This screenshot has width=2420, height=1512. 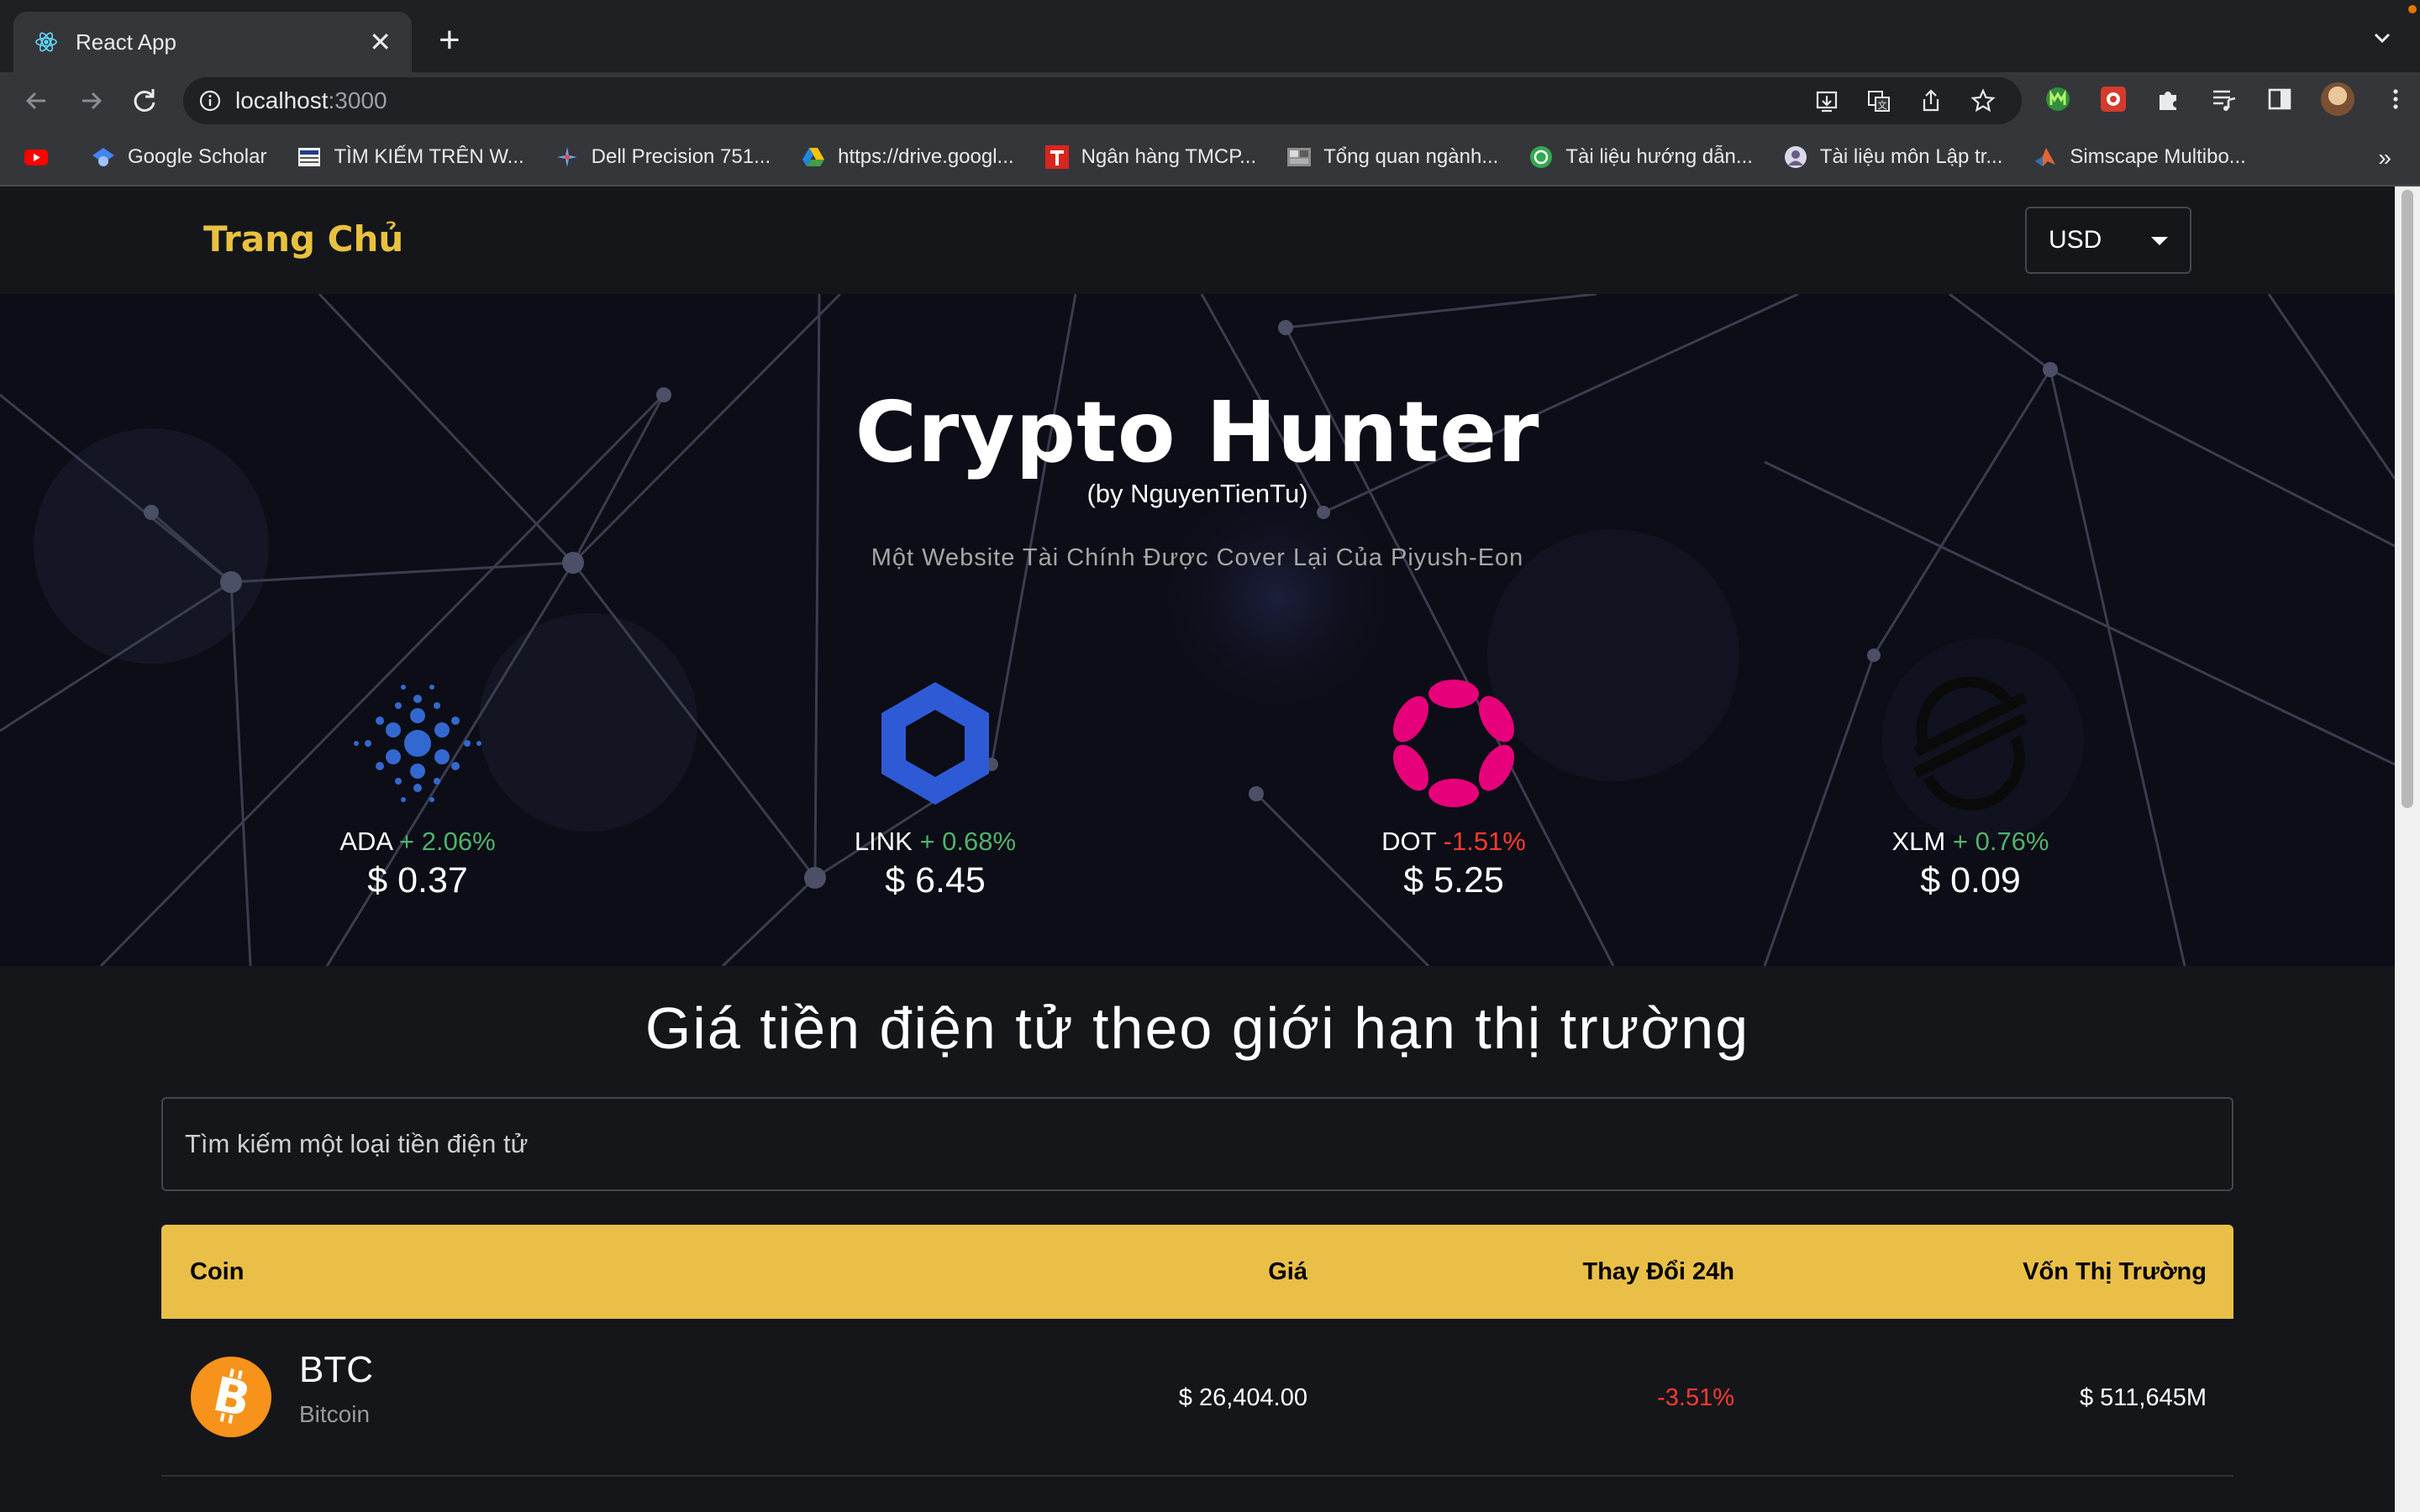 I want to click on coin-price: $ 6.45, so click(x=935, y=880).